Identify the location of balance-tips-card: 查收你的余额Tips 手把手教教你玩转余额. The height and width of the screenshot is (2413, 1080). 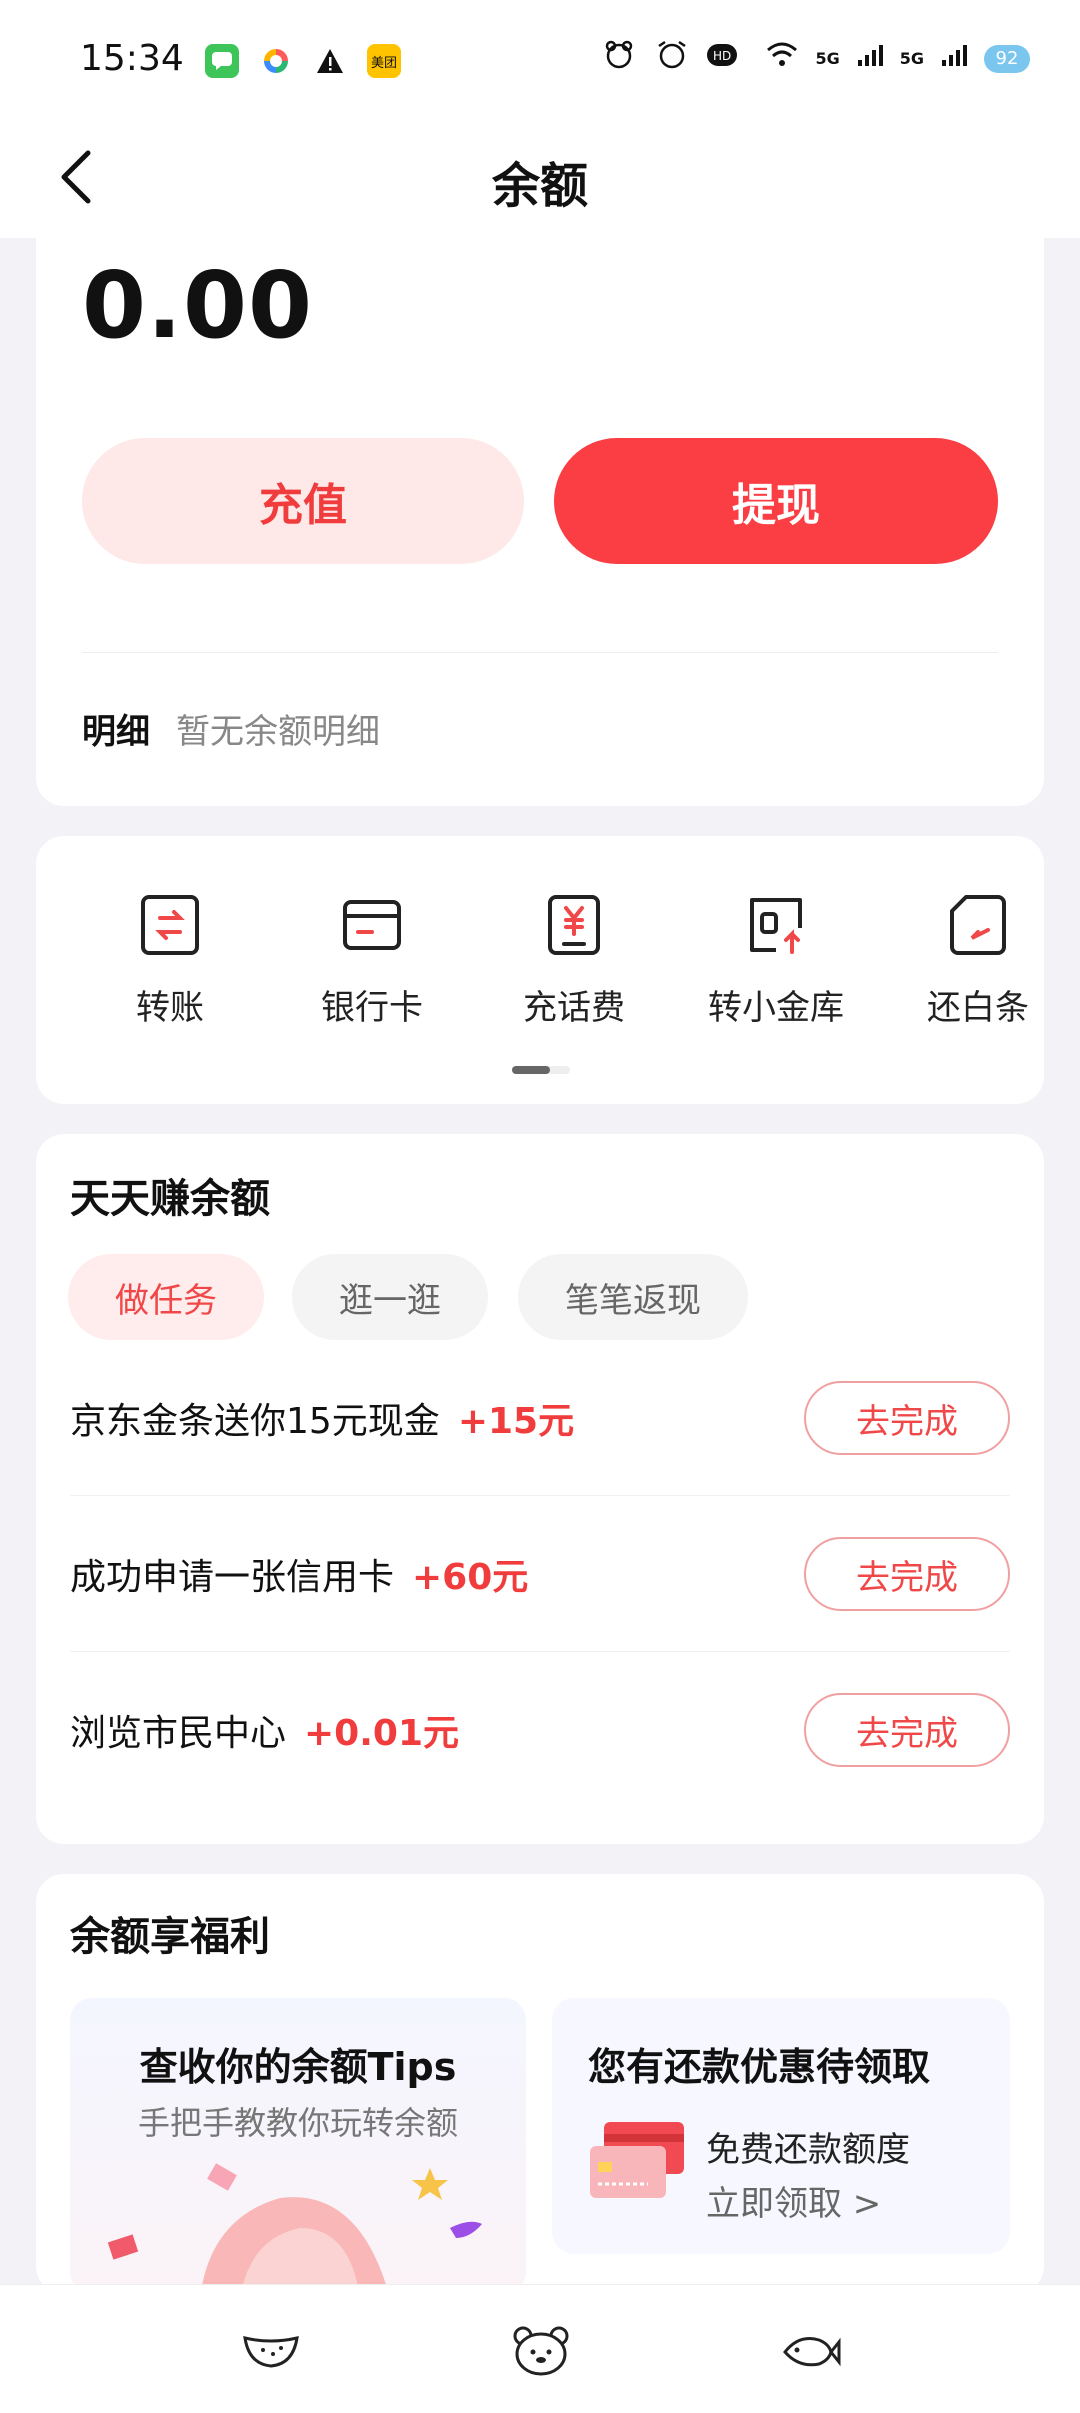
(298, 2146).